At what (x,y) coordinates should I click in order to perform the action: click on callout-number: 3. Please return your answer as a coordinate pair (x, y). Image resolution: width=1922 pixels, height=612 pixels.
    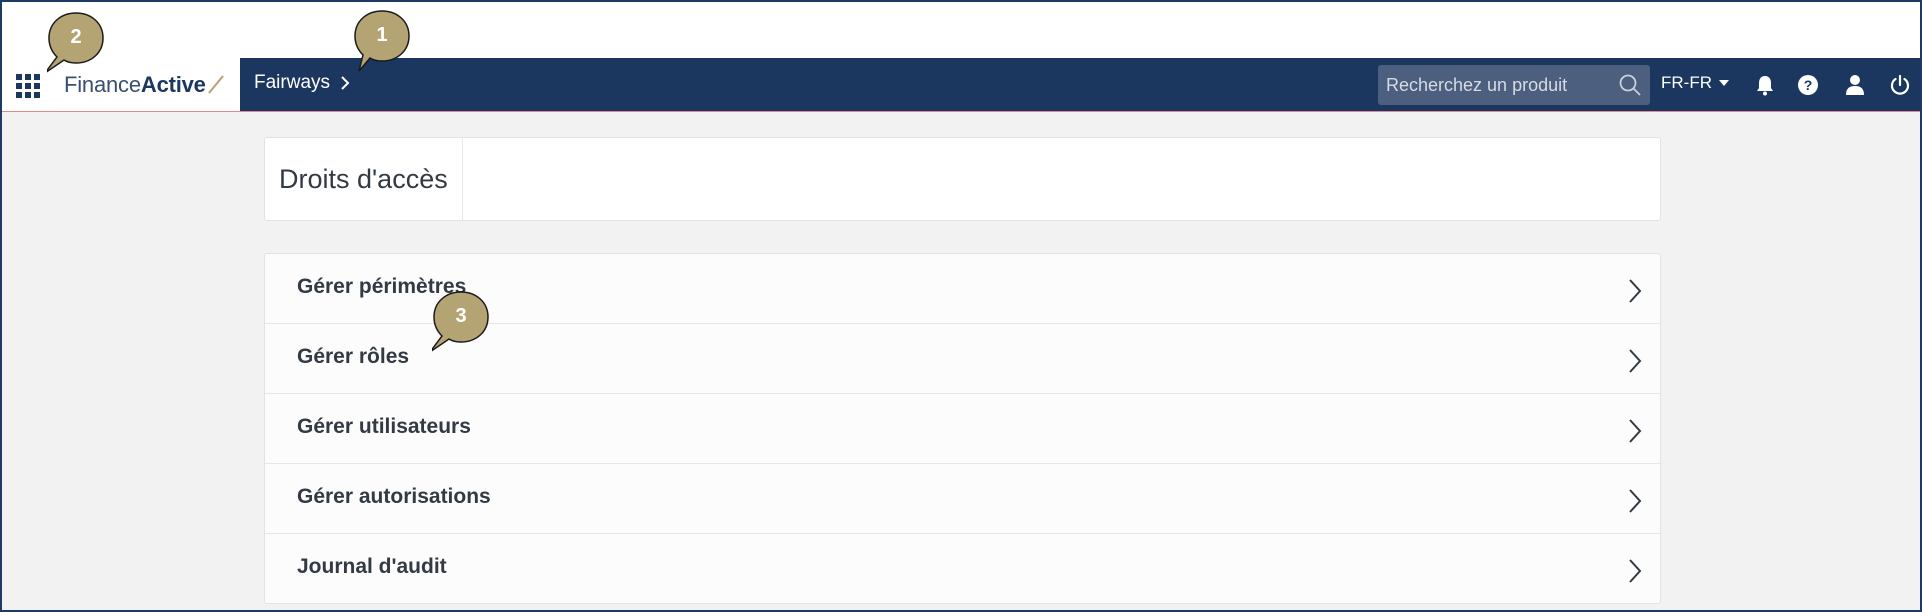
    Looking at the image, I should click on (461, 315).